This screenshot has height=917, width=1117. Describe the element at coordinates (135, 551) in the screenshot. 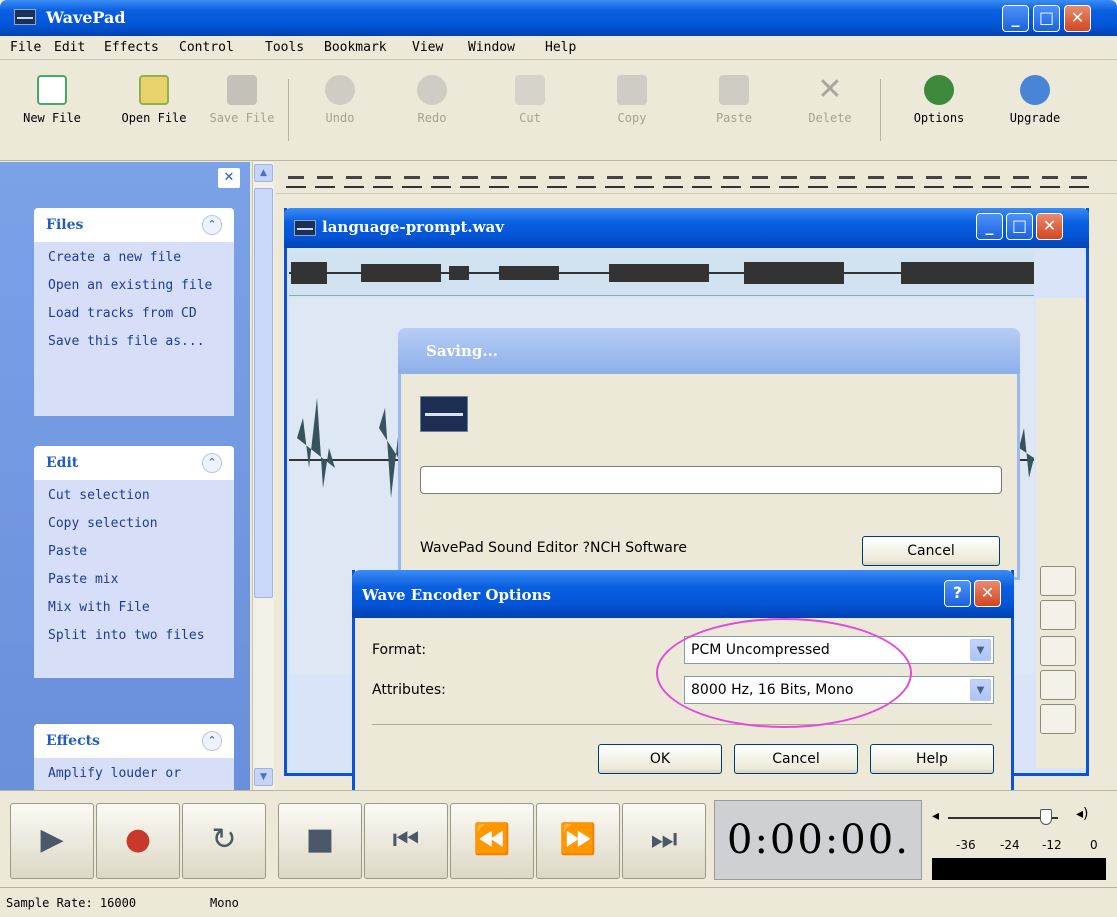

I see `link-paste: Paste` at that location.